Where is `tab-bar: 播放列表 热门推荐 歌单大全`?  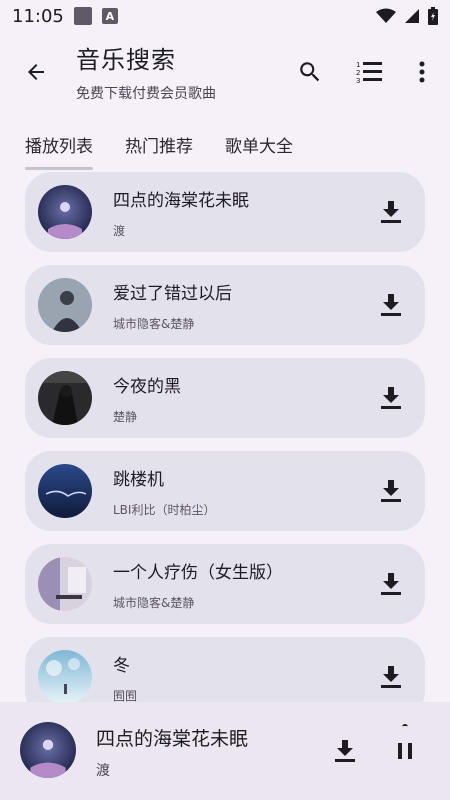
tab-bar: 播放列表 热门推荐 歌单大全 is located at coordinates (225, 144).